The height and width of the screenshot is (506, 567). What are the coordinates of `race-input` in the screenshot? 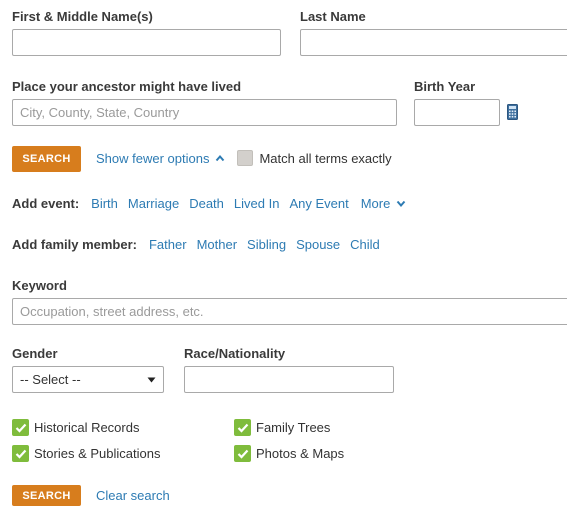 It's located at (289, 379).